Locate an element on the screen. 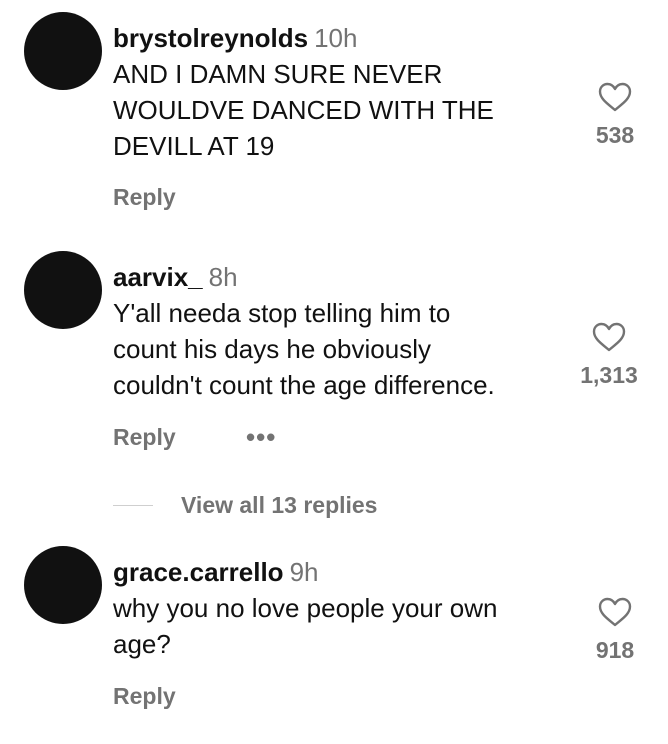 This screenshot has width=668, height=744. timestamp: 9h is located at coordinates (304, 572).